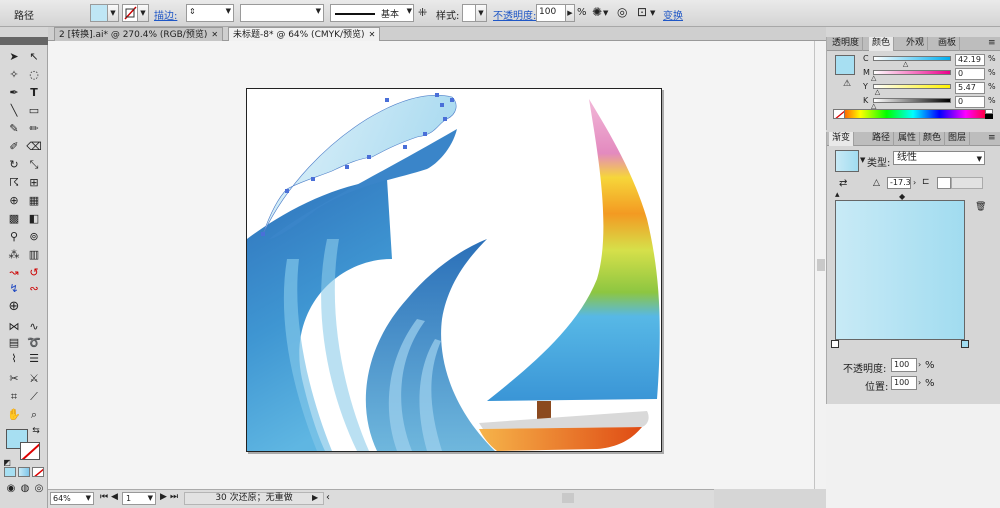  What do you see at coordinates (34, 342) in the screenshot?
I see `twirl-icon: ➰` at bounding box center [34, 342].